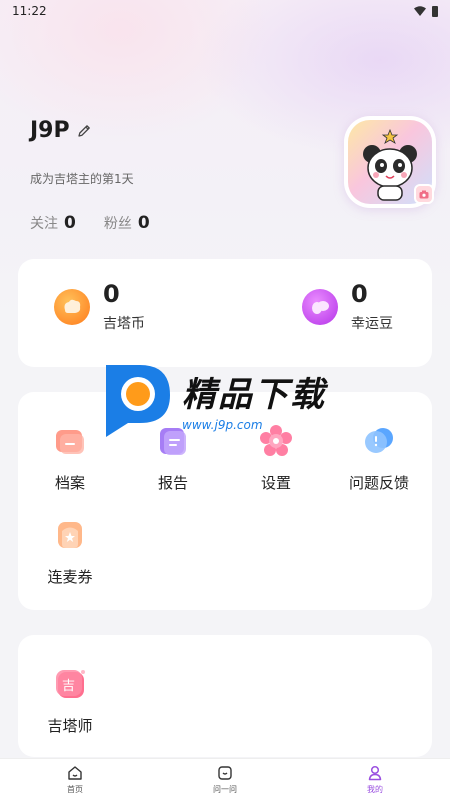  I want to click on watermark-logo-icon, so click(136, 399).